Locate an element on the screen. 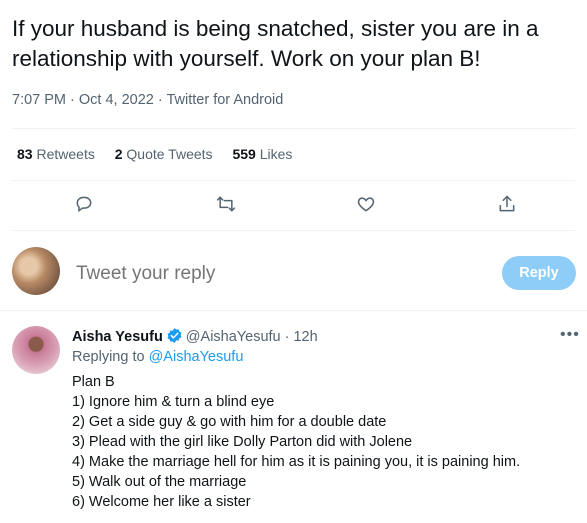 The image size is (587, 523). replying-to: Replying to @AishaYesufu is located at coordinates (158, 357).